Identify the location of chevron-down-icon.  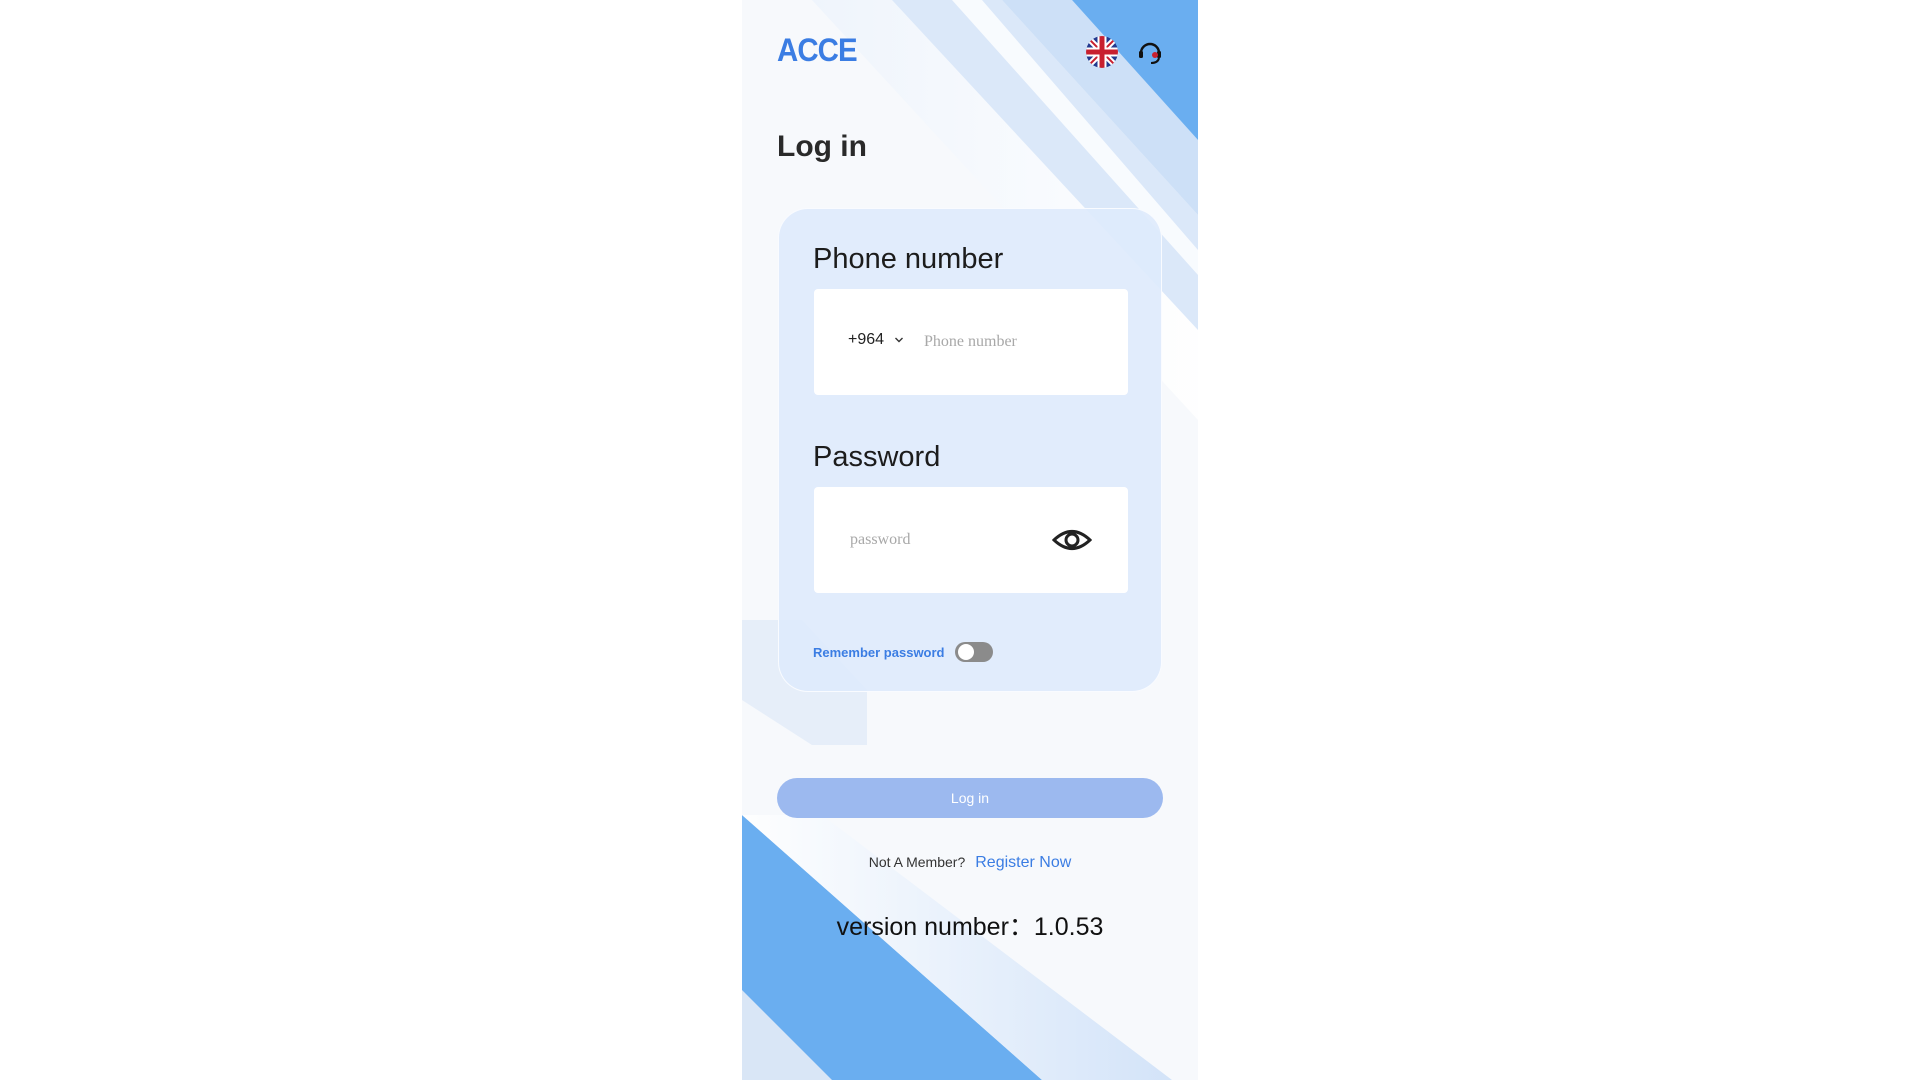
(899, 340).